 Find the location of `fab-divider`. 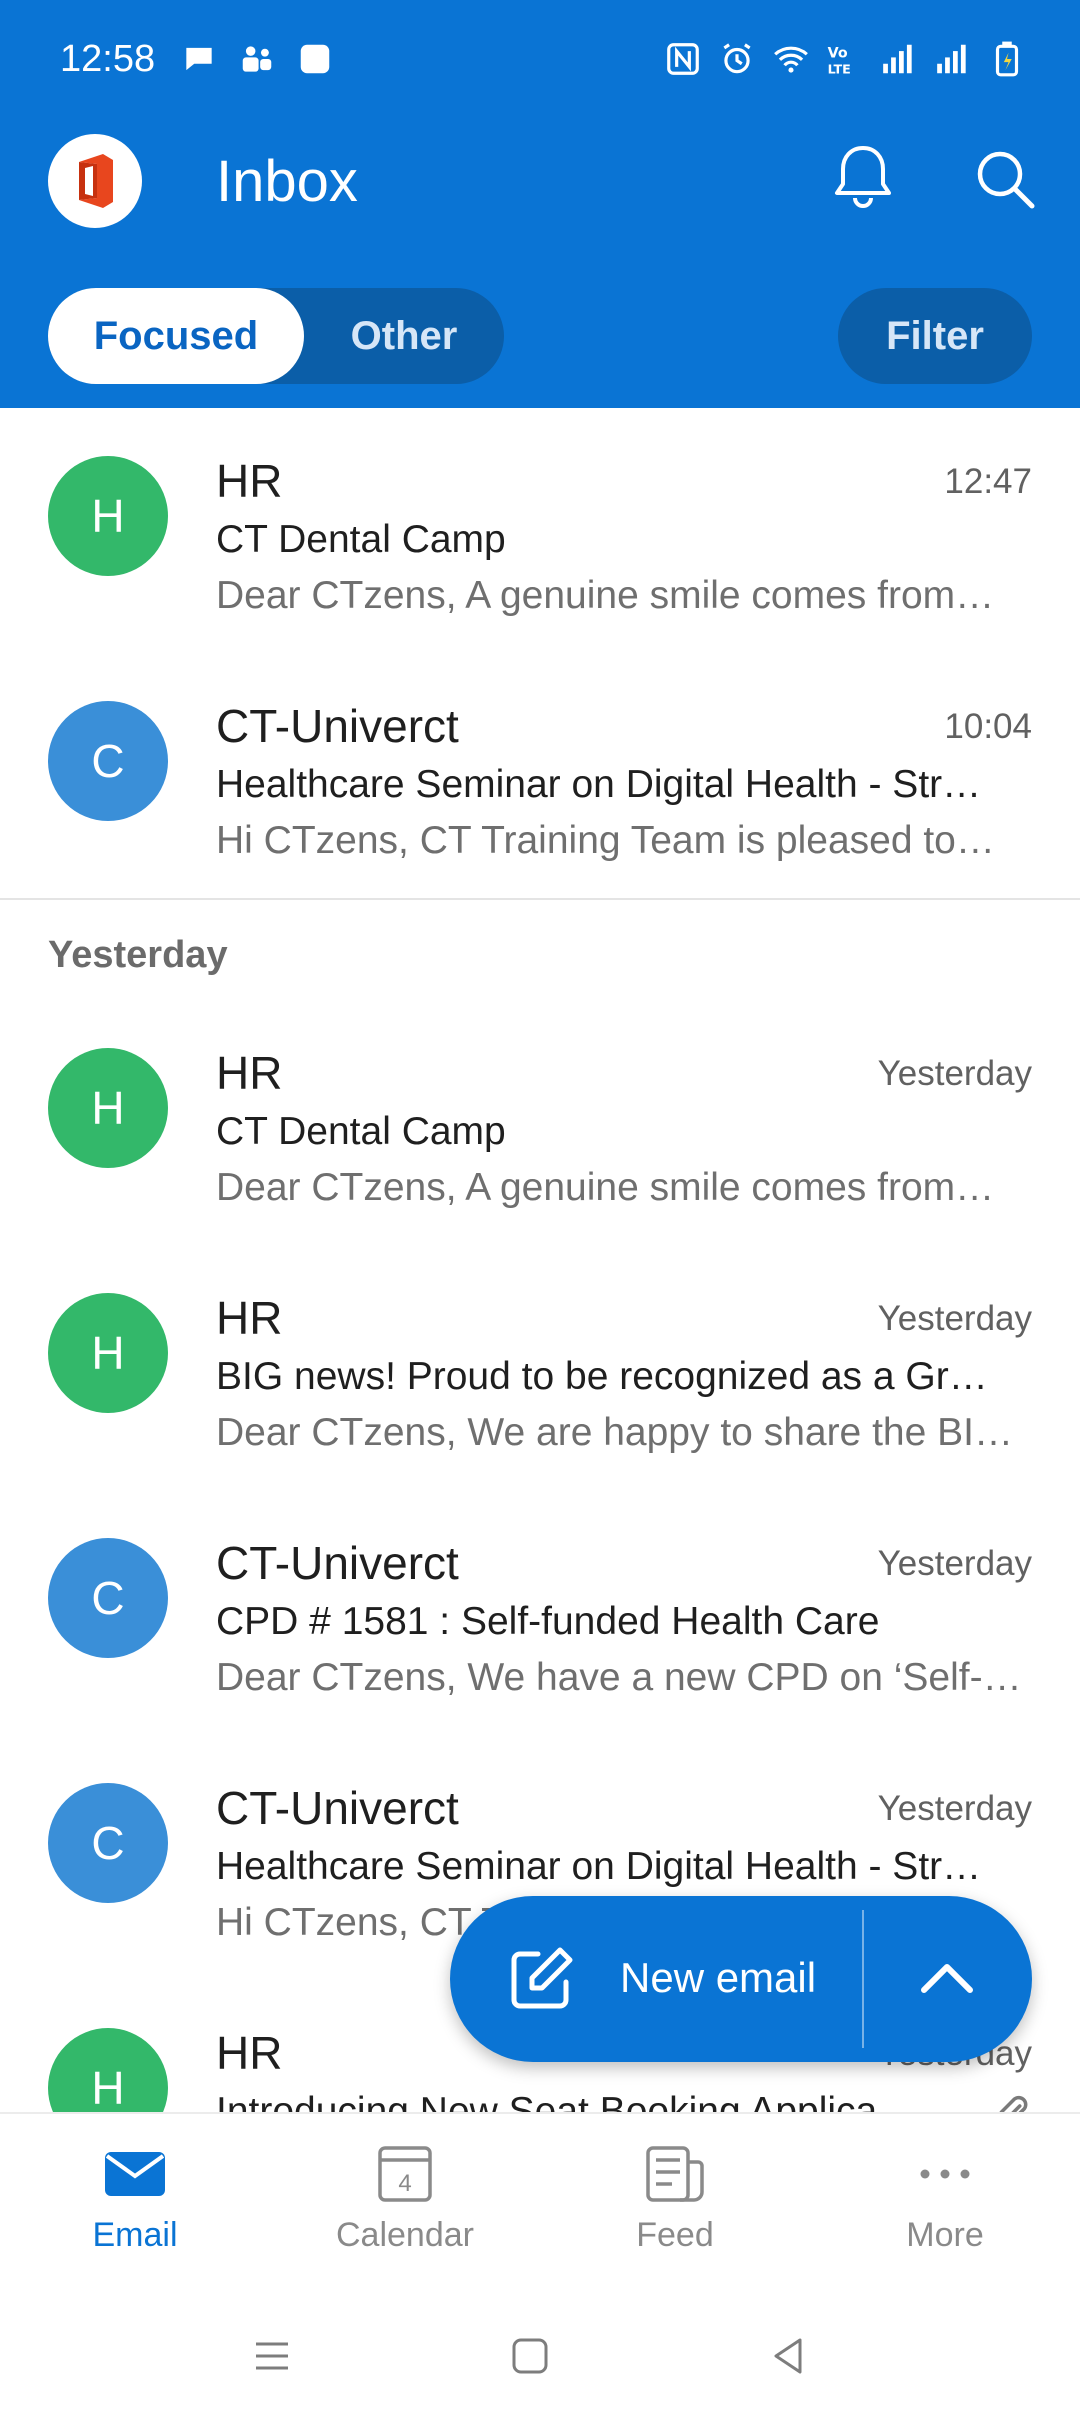

fab-divider is located at coordinates (863, 1979).